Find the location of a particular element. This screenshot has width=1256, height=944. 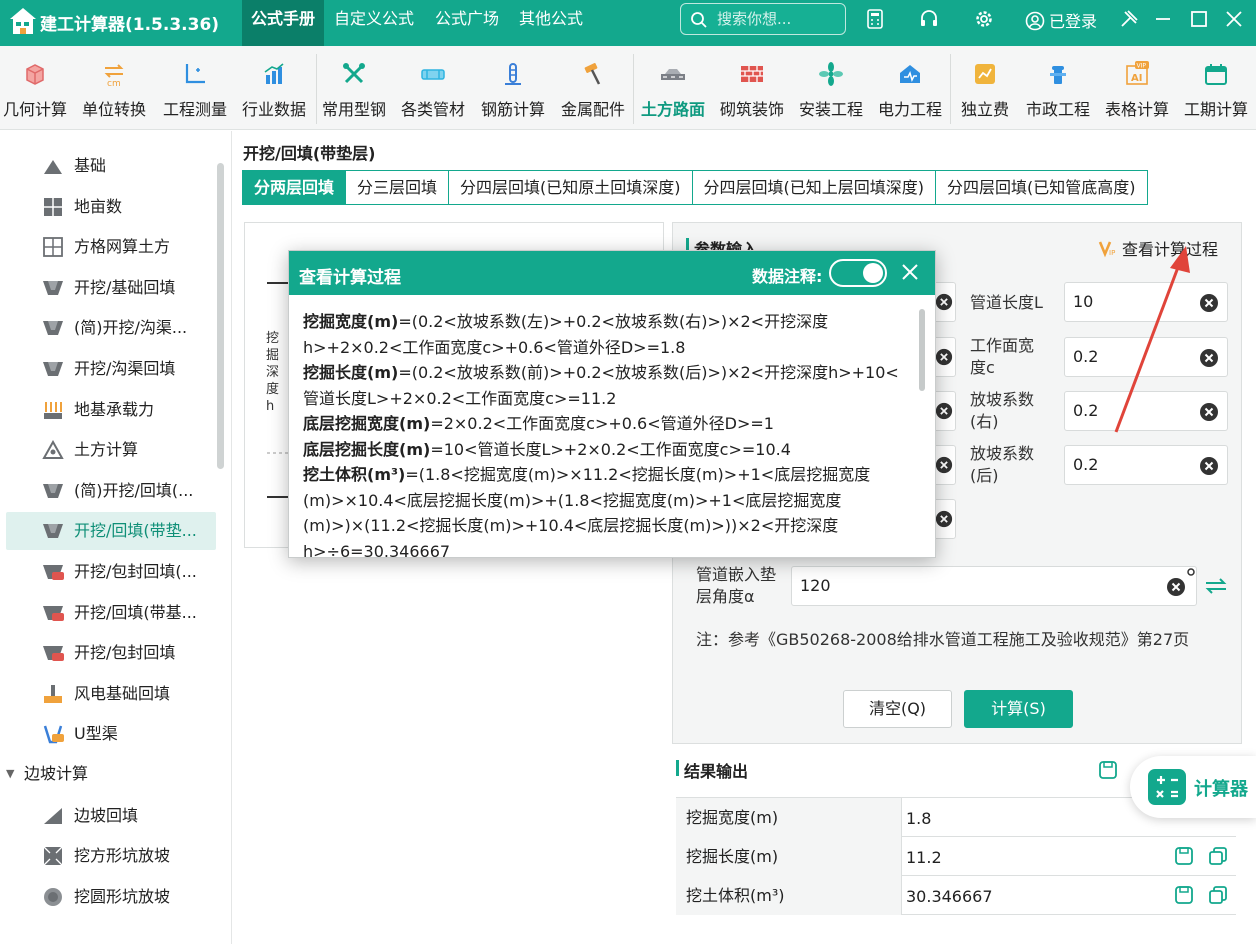

embed-angle-input: 120 is located at coordinates (994, 586).